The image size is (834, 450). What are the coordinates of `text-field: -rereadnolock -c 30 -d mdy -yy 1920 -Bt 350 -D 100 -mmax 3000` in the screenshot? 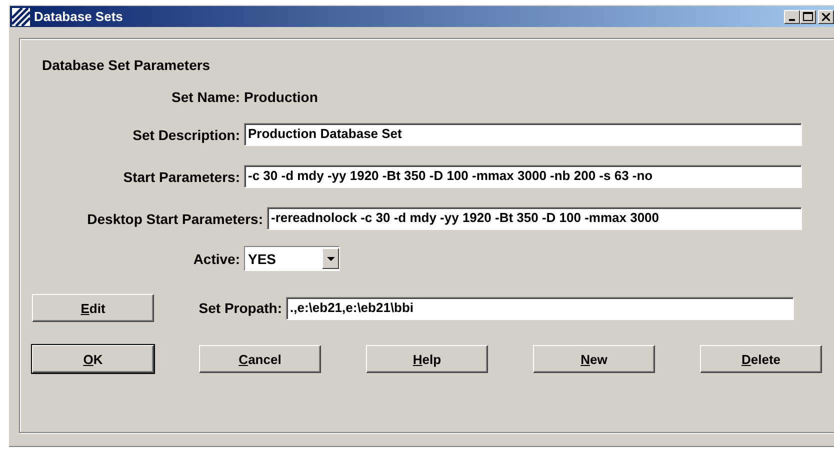 It's located at (534, 218).